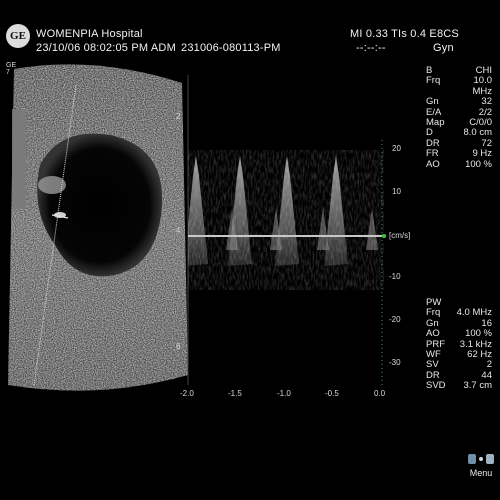 The image size is (500, 500). Describe the element at coordinates (19, 159) in the screenshot. I see `grayscale-bar` at that location.